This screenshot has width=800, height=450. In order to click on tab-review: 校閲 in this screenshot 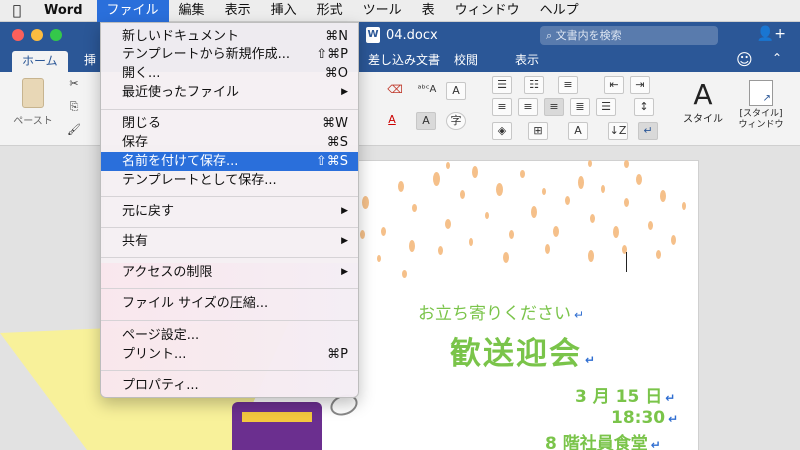, I will do `click(466, 60)`.